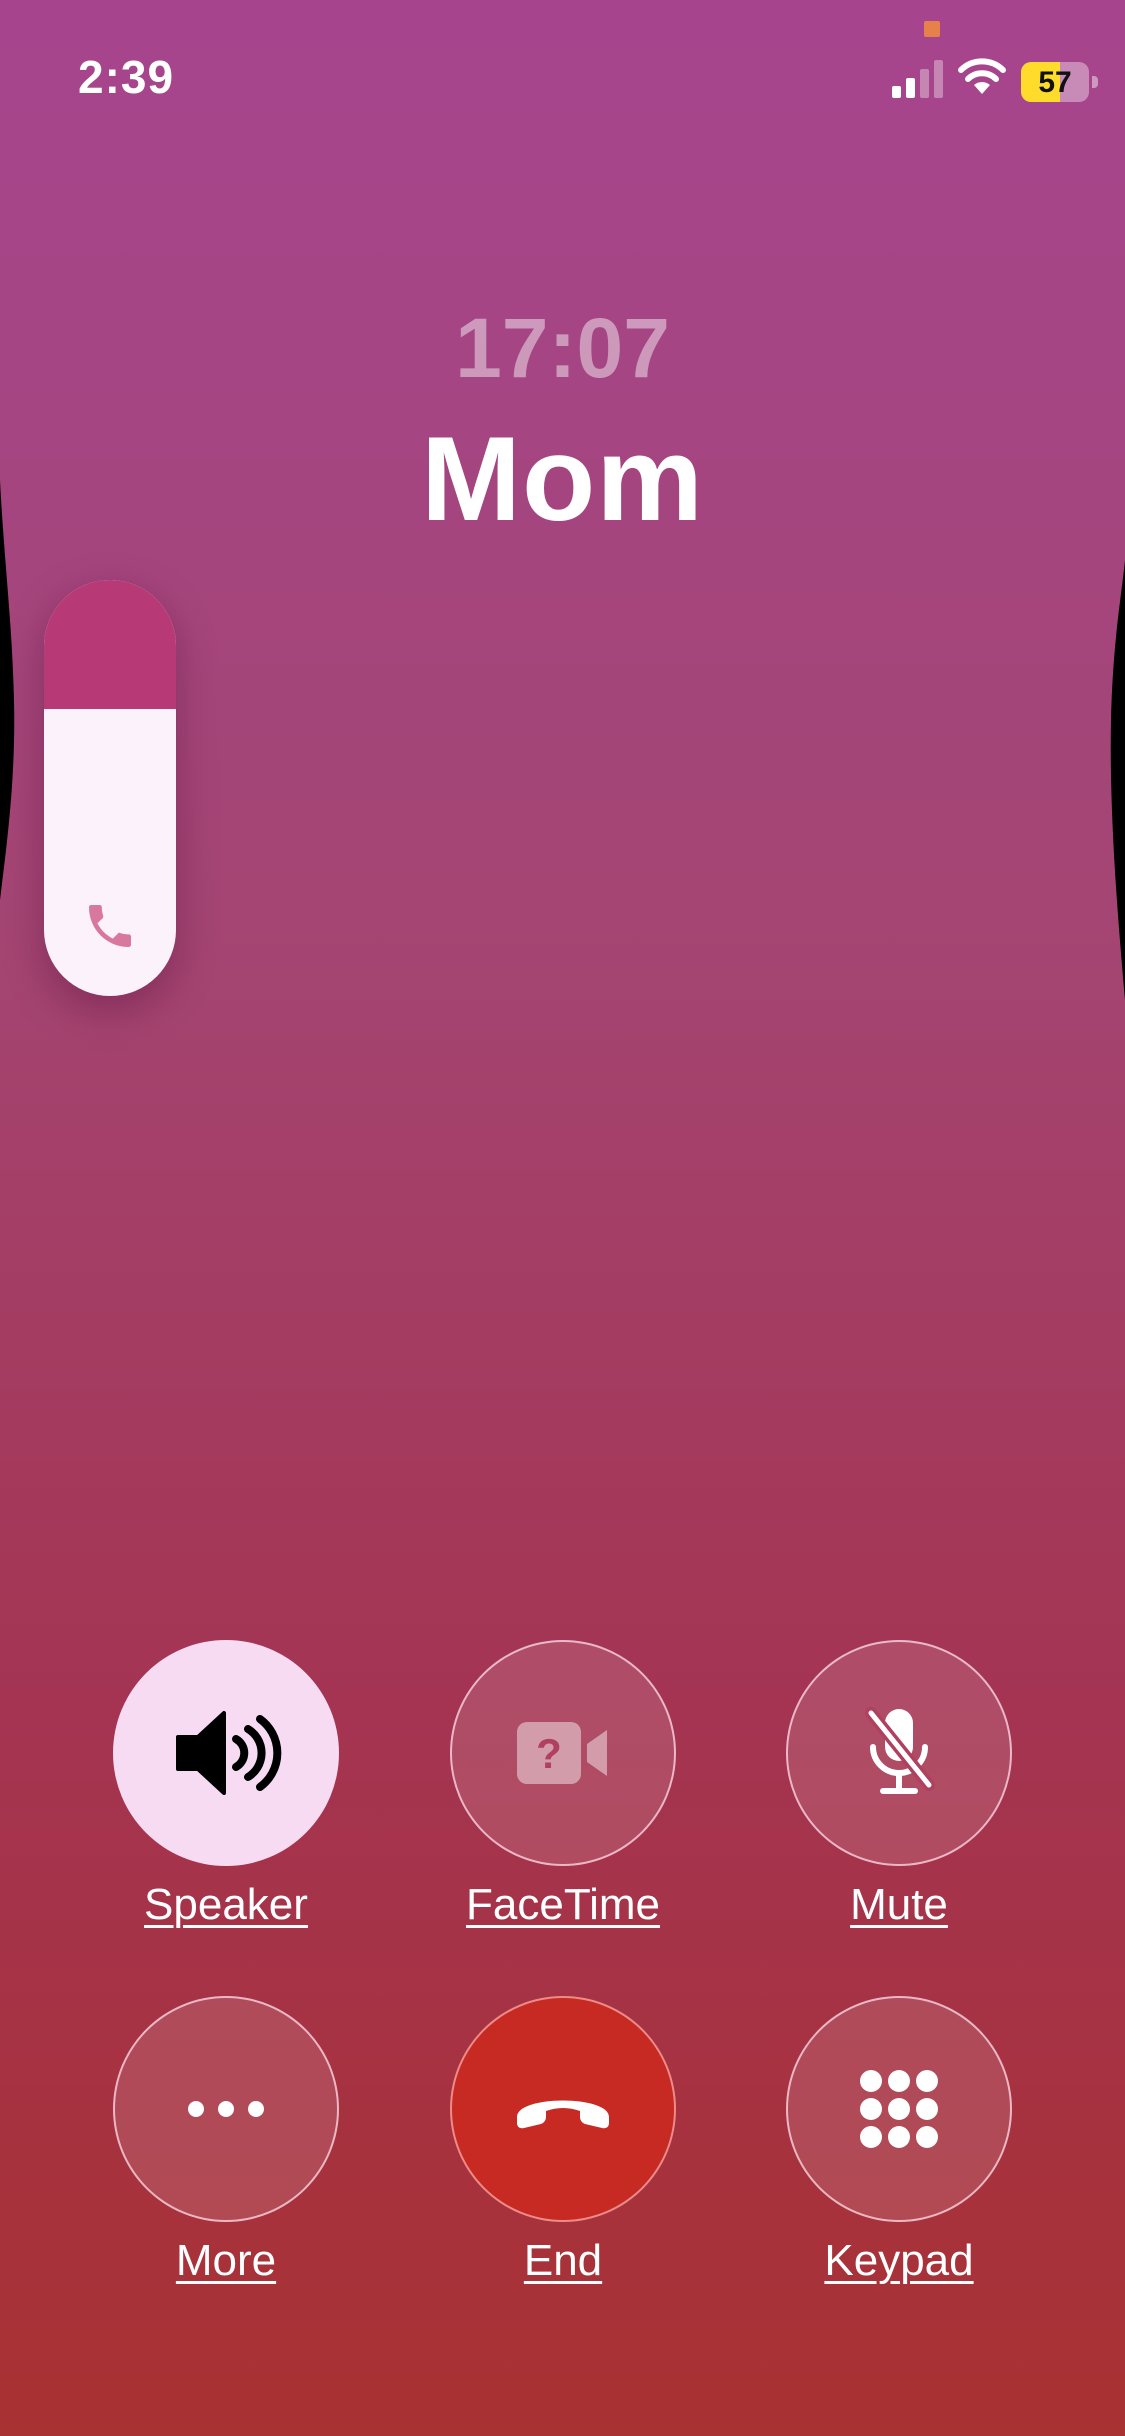 This screenshot has height=2436, width=1125. I want to click on volume-empty-track, so click(110, 644).